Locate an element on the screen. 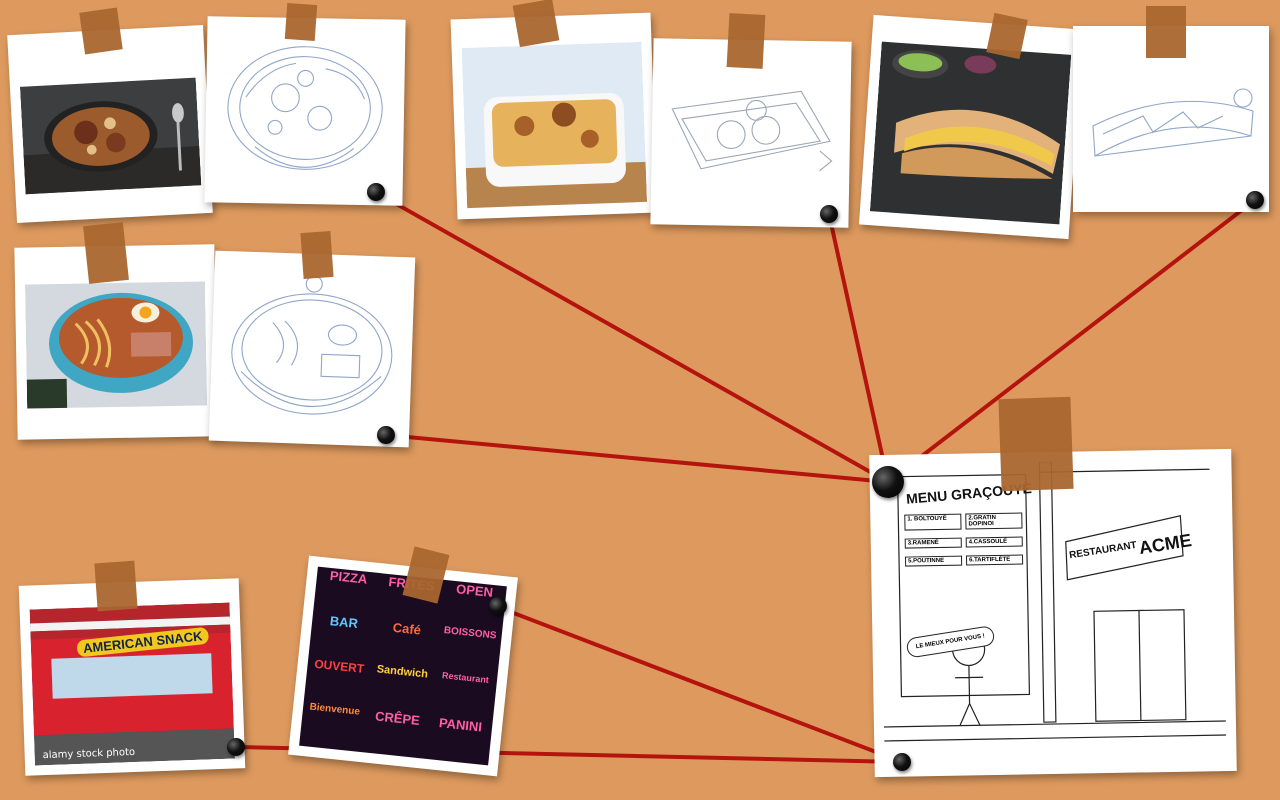 The image size is (1280, 800). neon-sign: Café is located at coordinates (407, 628).